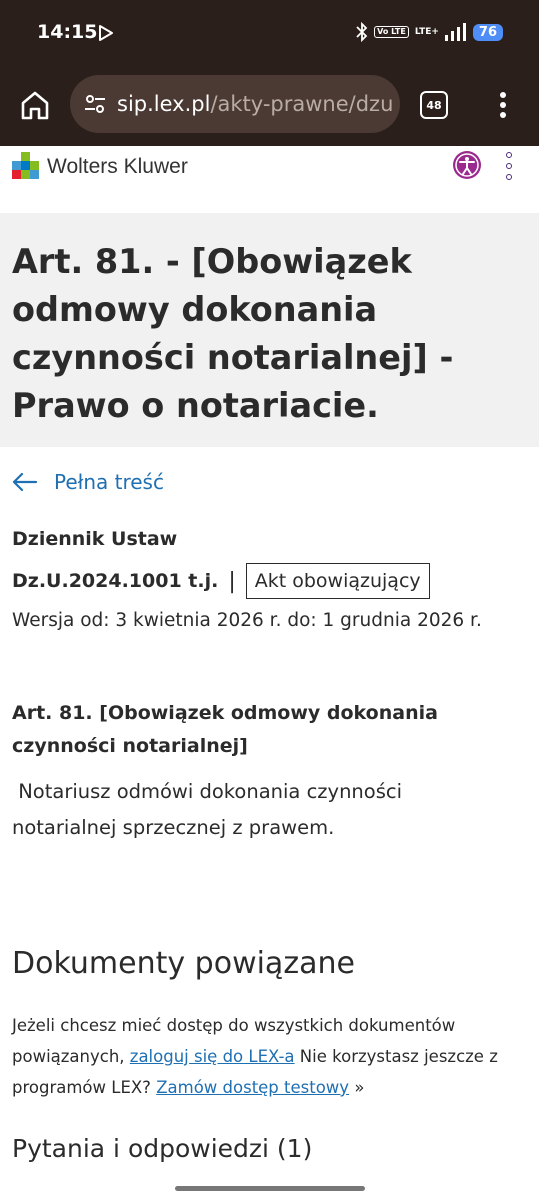  What do you see at coordinates (164, 104) in the screenshot?
I see `url-domain: sip.lex.pl` at bounding box center [164, 104].